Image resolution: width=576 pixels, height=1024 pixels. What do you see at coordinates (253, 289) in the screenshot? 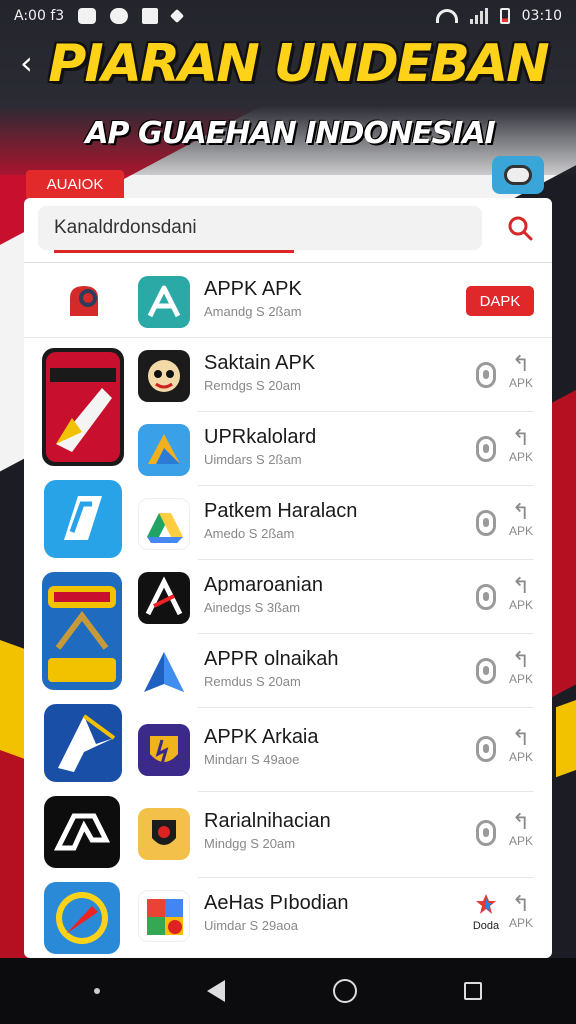
I see `app-name: APPK APK` at bounding box center [253, 289].